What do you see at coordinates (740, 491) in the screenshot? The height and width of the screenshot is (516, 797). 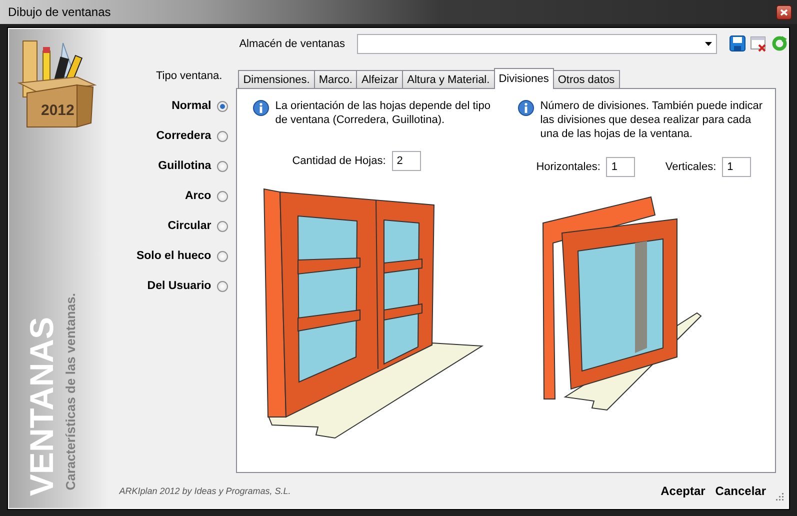 I see `dialog-button: Cancelar` at bounding box center [740, 491].